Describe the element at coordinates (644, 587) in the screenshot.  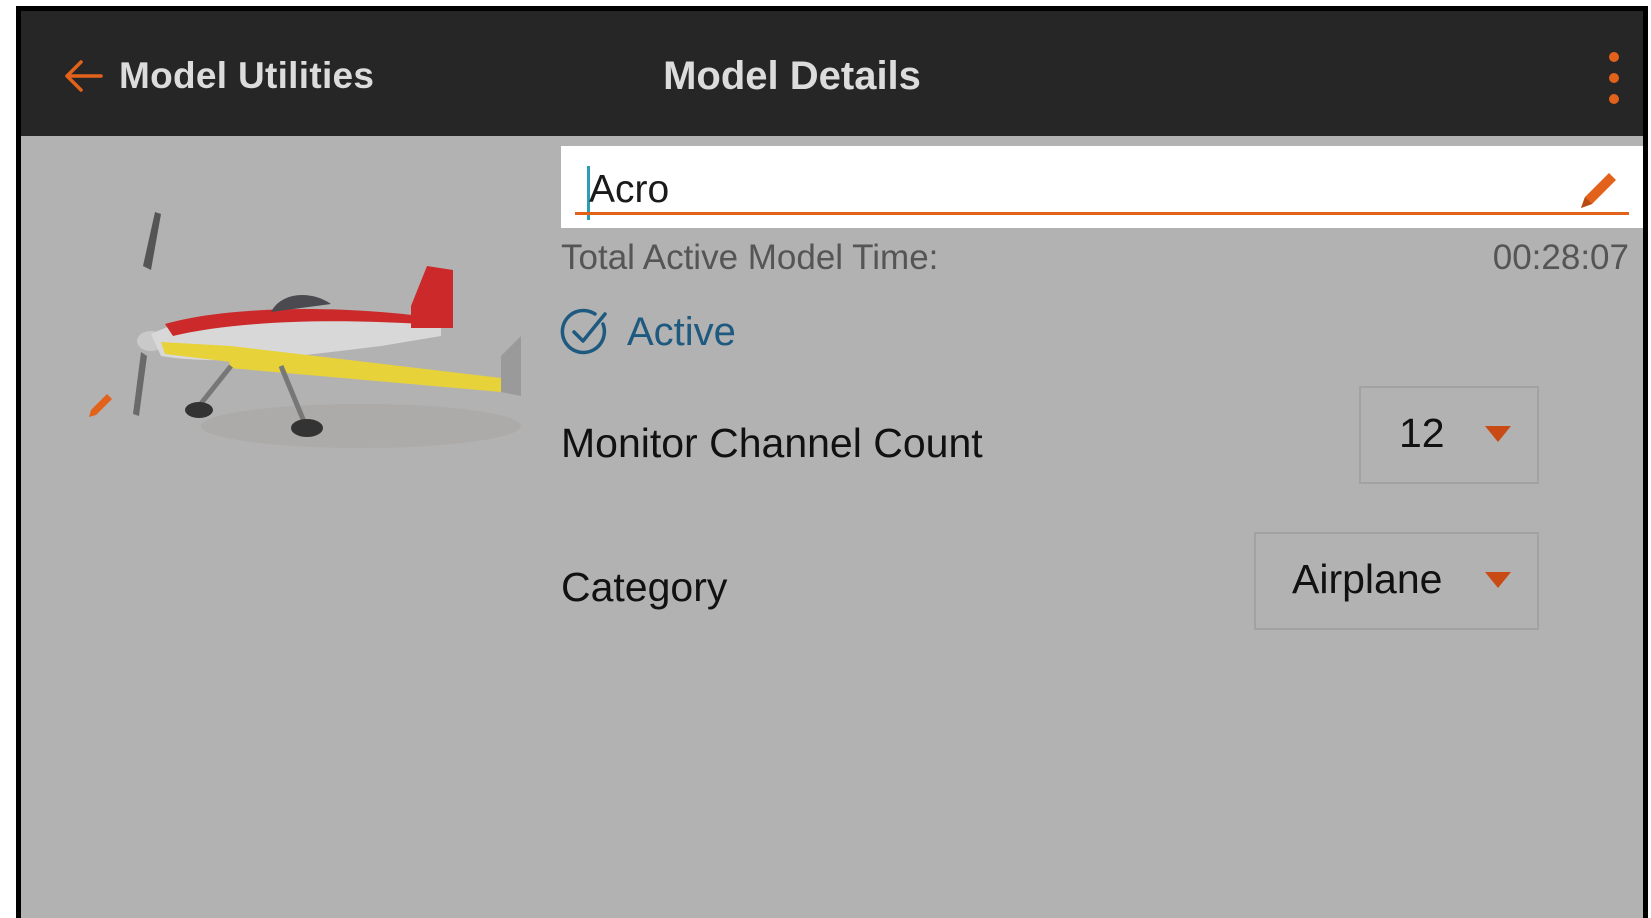
I see `category-label: Category` at that location.